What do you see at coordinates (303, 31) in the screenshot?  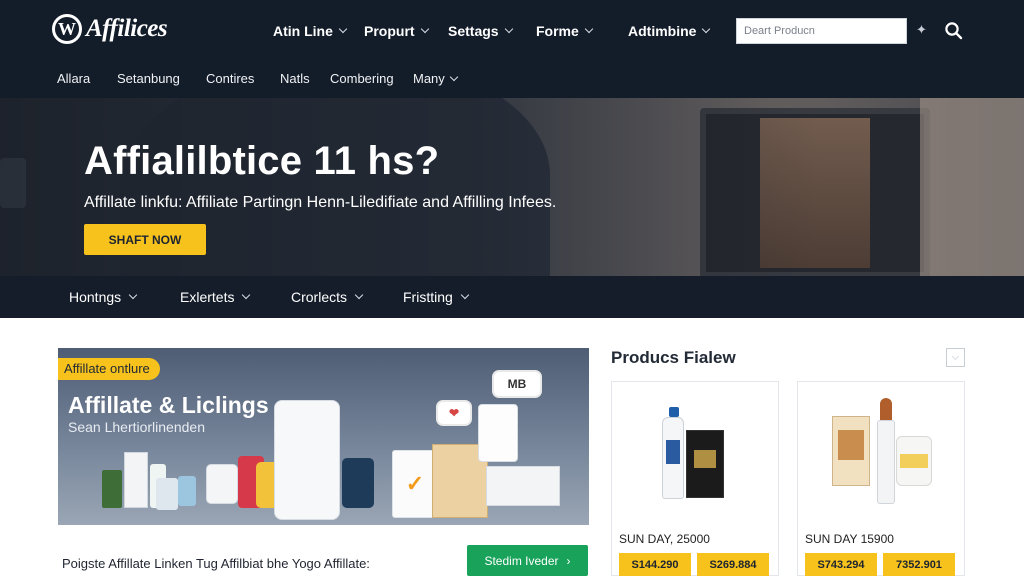 I see `main-nav-label: Atin Line` at bounding box center [303, 31].